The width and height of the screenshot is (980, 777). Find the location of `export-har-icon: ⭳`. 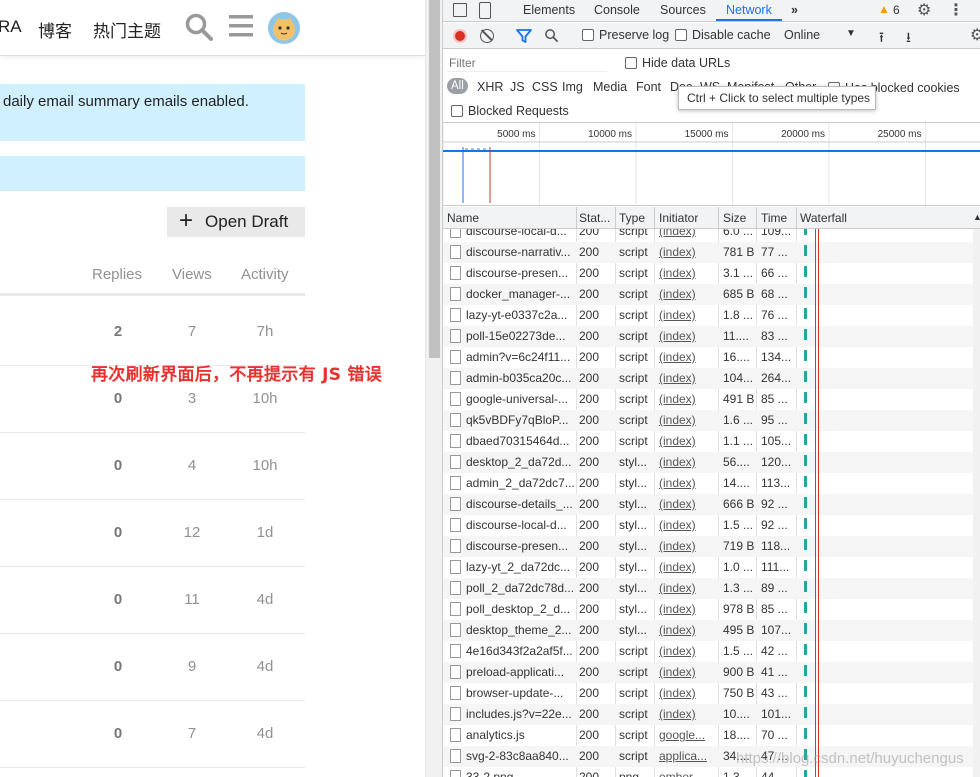

export-har-icon: ⭳ is located at coordinates (908, 39).